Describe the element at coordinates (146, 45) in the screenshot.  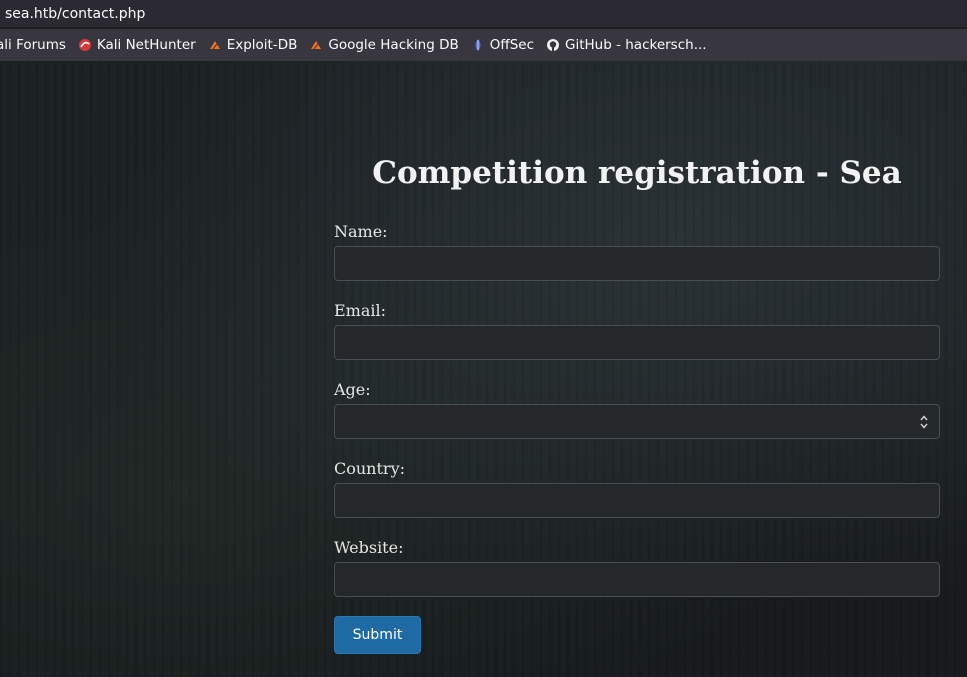
I see `bookmark-label: Kali NetHunter` at that location.